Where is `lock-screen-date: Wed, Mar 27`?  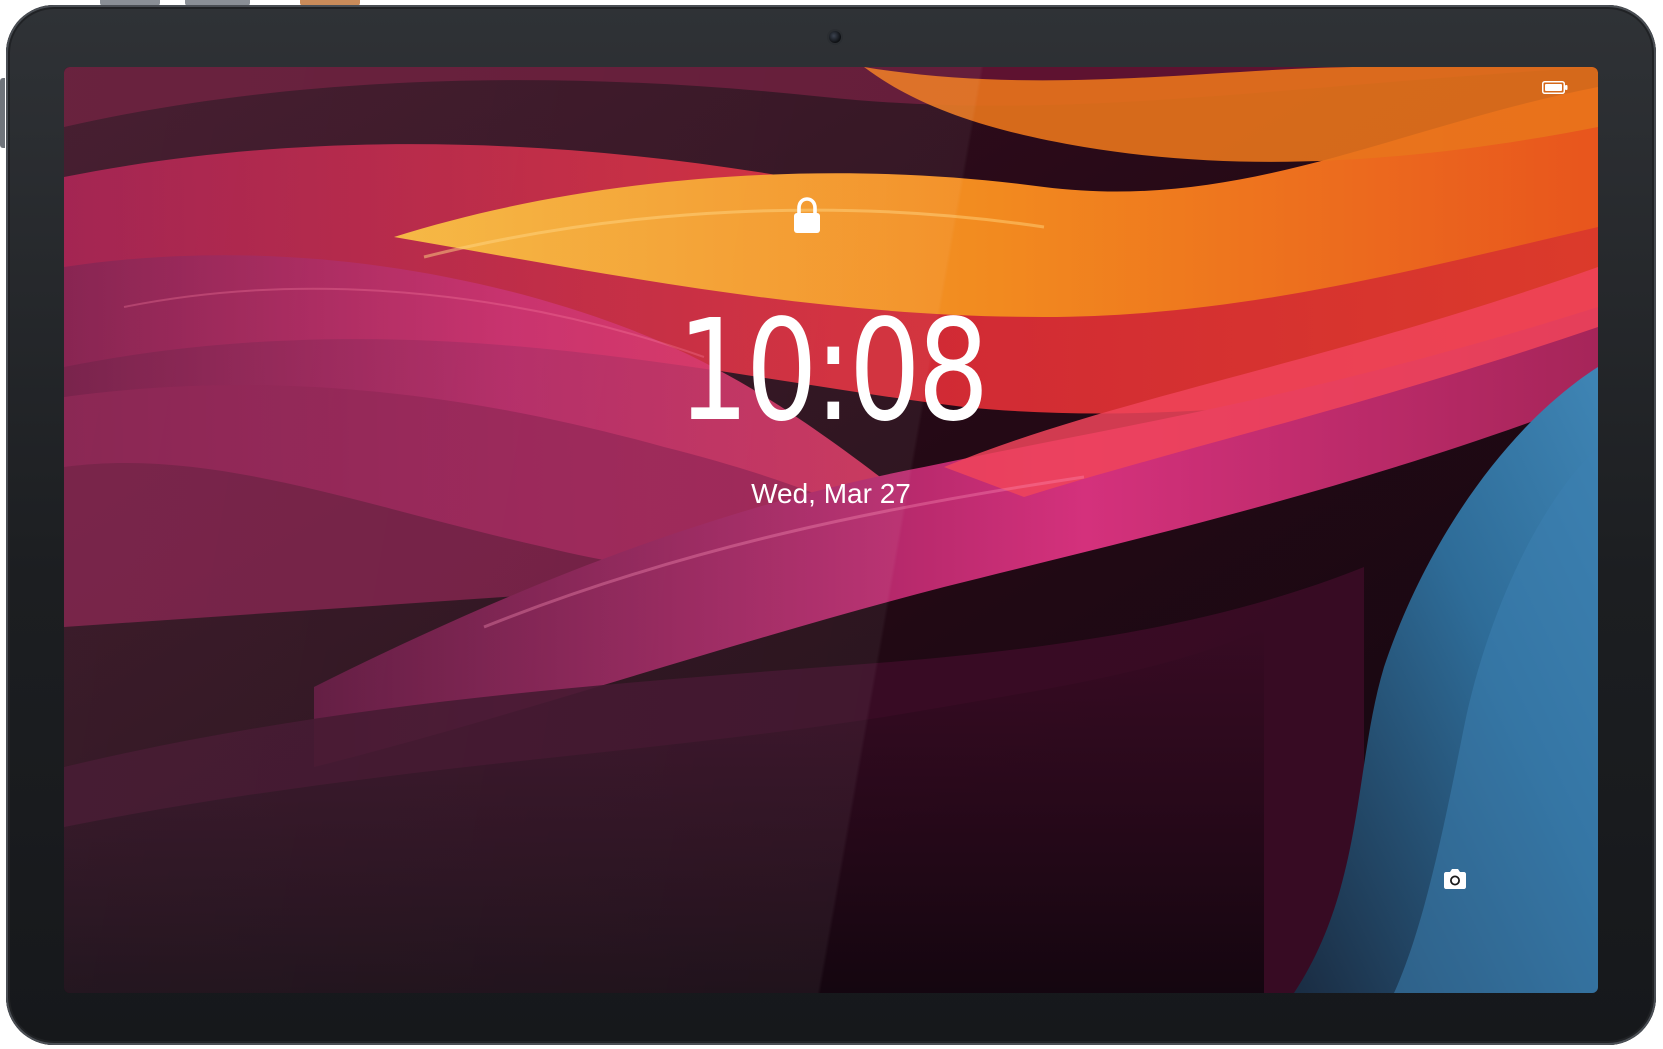
lock-screen-date: Wed, Mar 27 is located at coordinates (831, 493).